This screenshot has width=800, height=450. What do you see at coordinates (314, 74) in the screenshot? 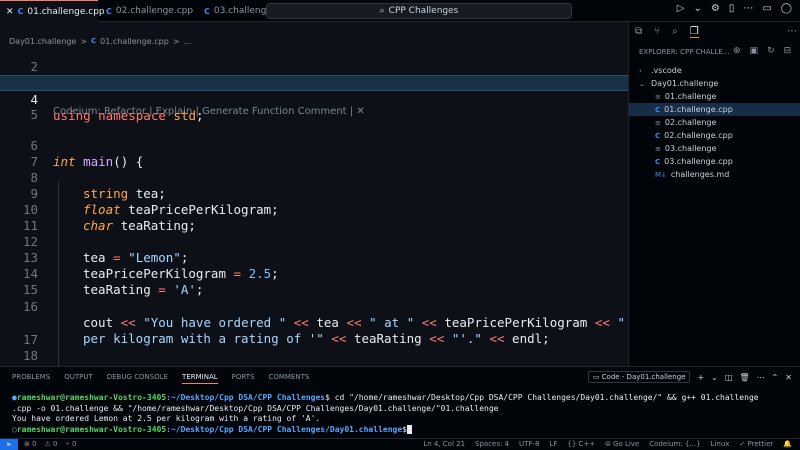
I see `code-line: 3` at bounding box center [314, 74].